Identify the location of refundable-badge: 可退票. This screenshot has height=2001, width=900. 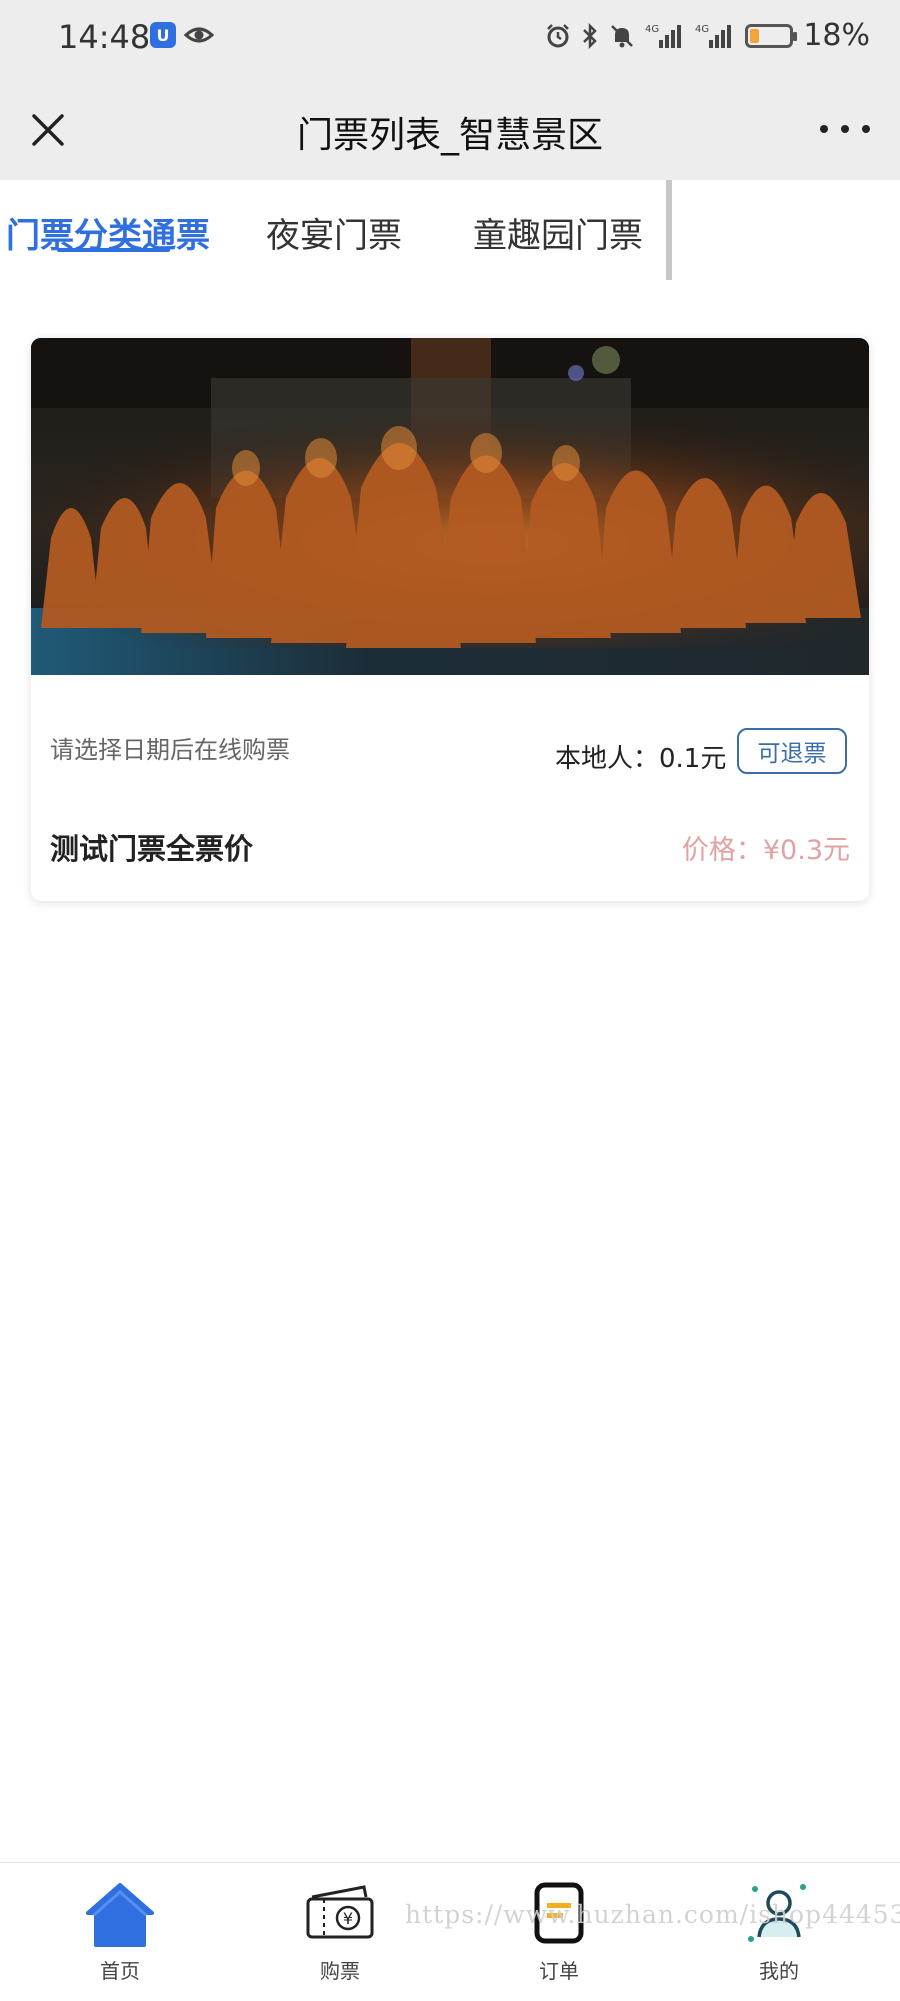
(792, 751).